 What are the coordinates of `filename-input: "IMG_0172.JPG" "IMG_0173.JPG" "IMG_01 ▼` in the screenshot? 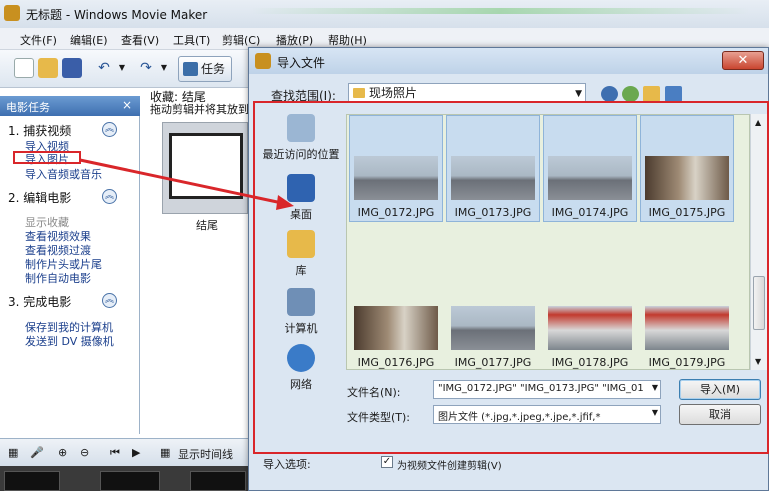 It's located at (547, 389).